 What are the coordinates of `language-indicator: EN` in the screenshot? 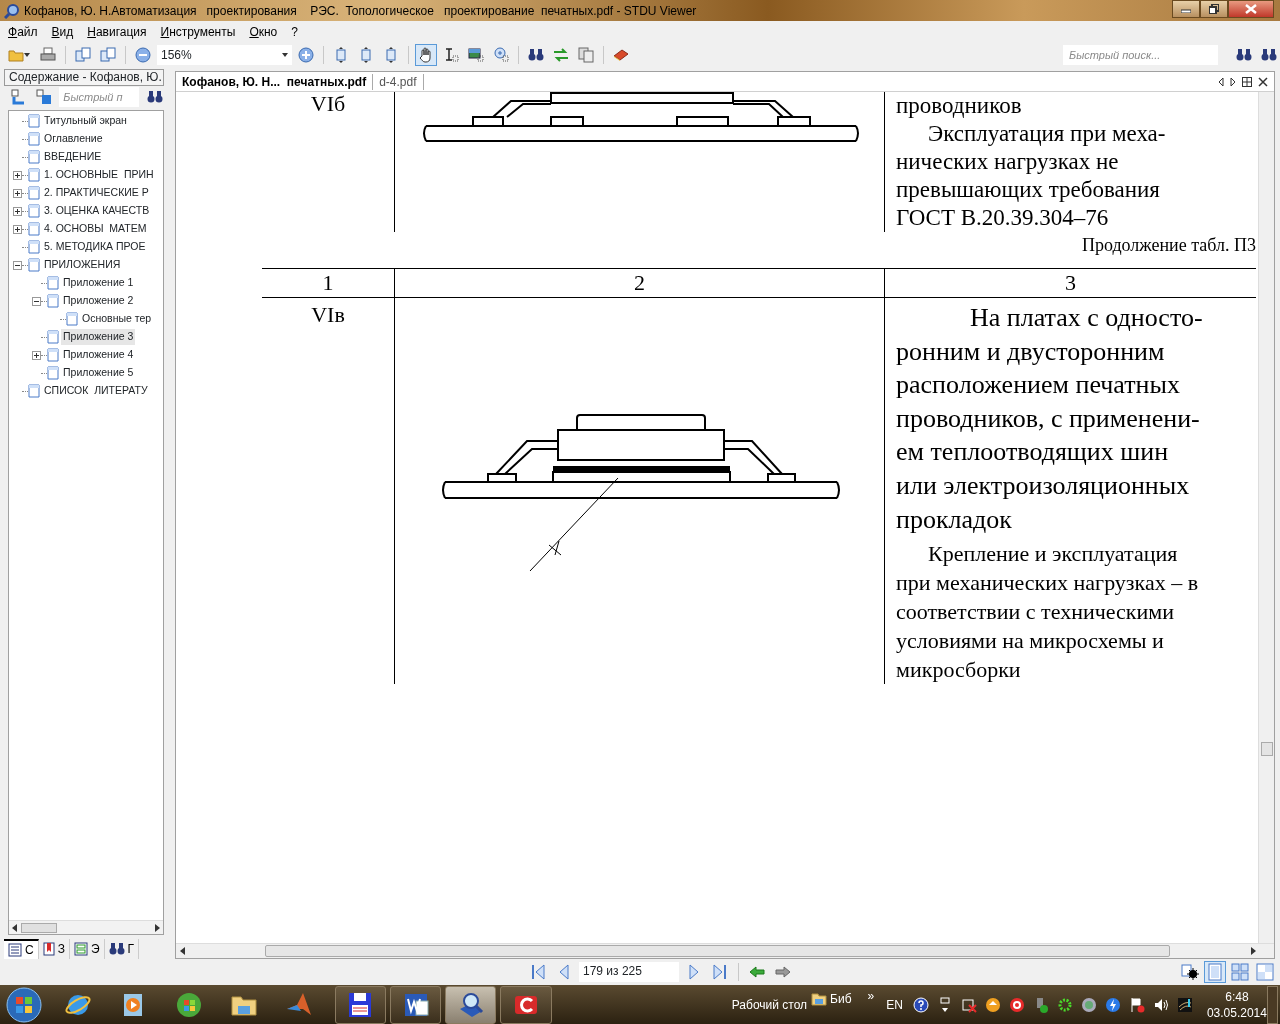 It's located at (894, 1005).